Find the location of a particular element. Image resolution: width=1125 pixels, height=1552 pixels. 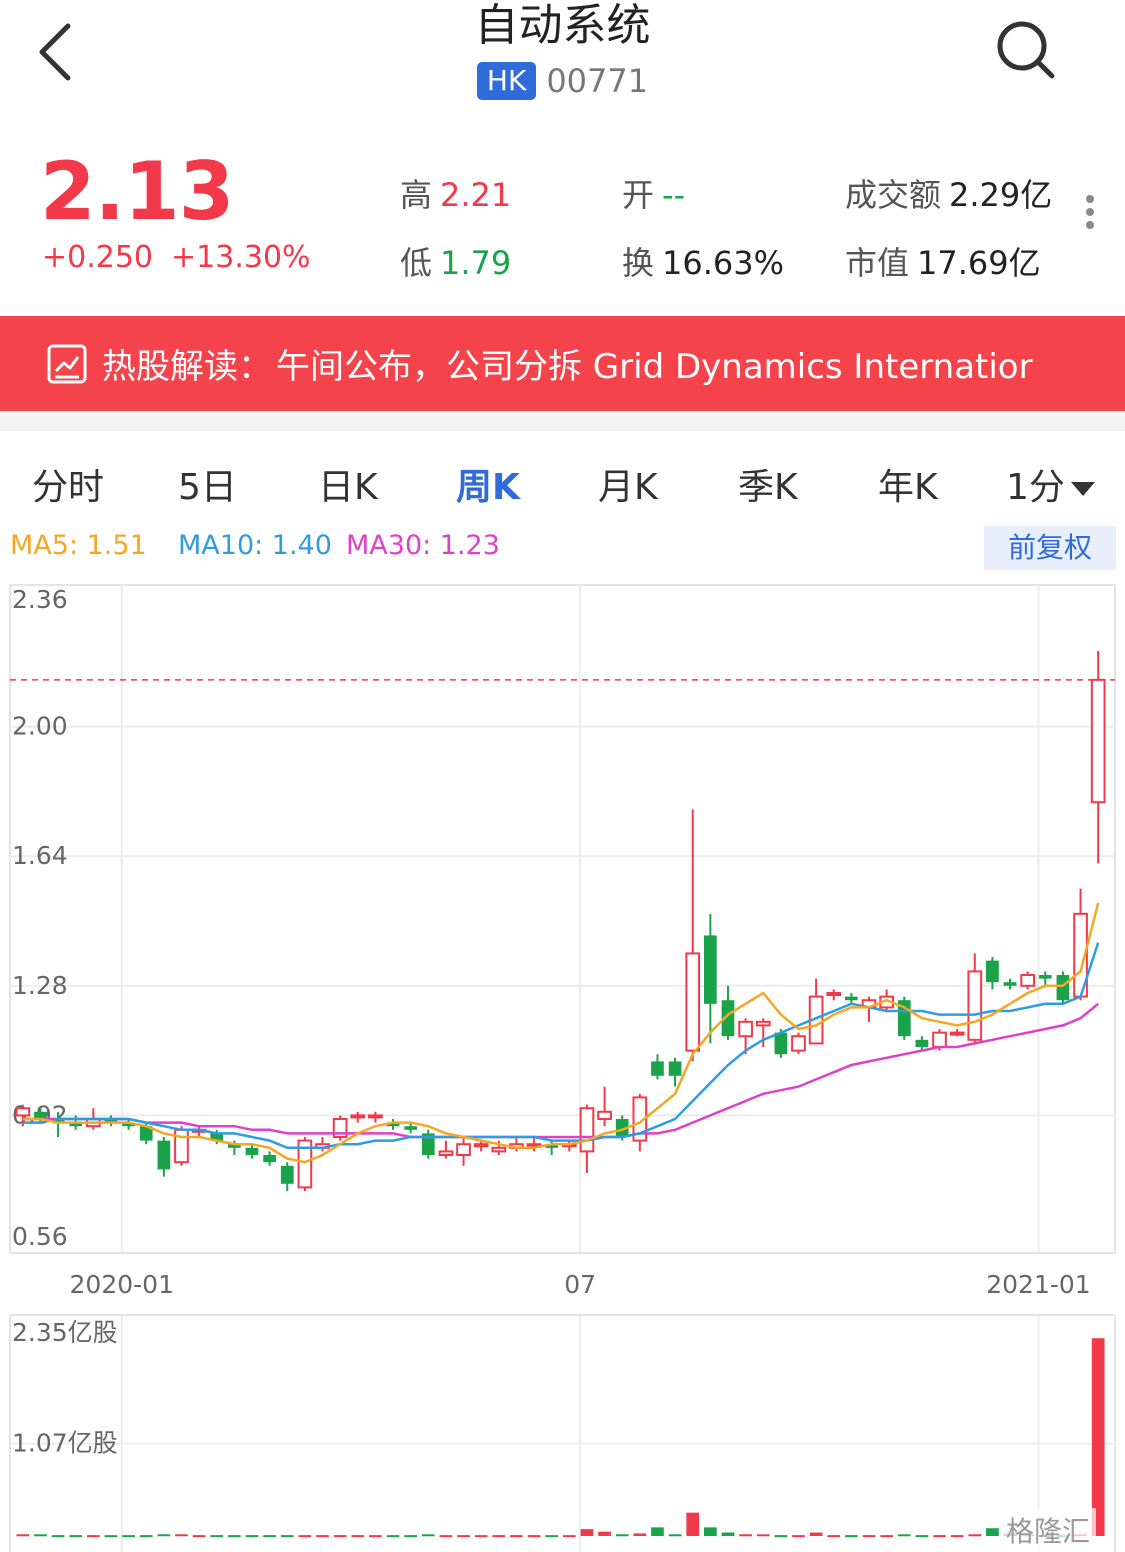

amount-label: 成交额 is located at coordinates (893, 195).